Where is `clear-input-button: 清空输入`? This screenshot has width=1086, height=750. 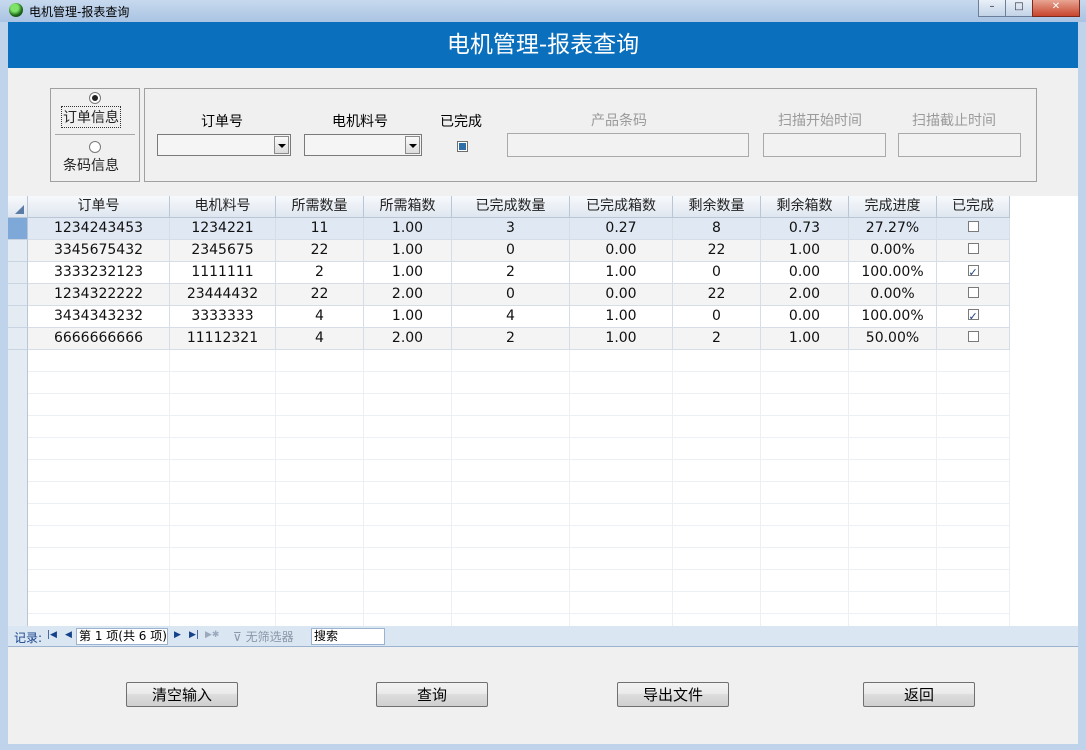
clear-input-button: 清空输入 is located at coordinates (182, 694).